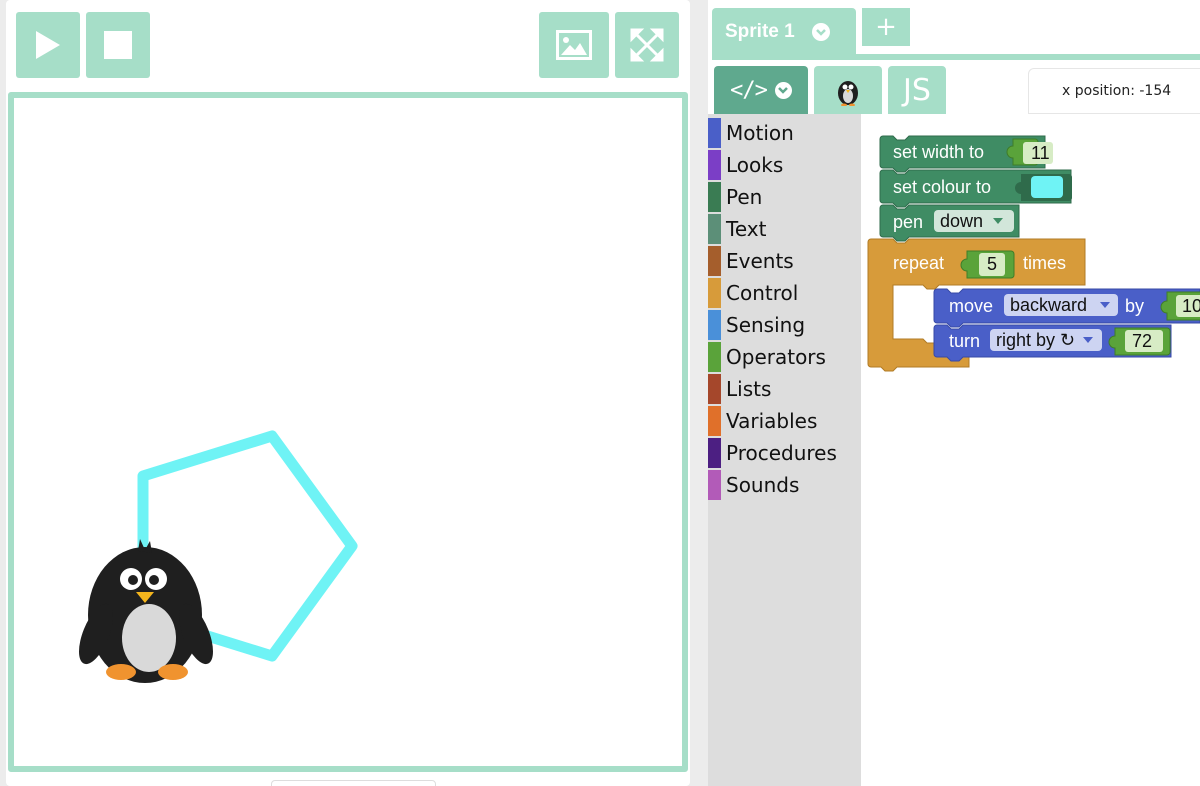  What do you see at coordinates (938, 152) in the screenshot?
I see `set-width-label: set width to` at bounding box center [938, 152].